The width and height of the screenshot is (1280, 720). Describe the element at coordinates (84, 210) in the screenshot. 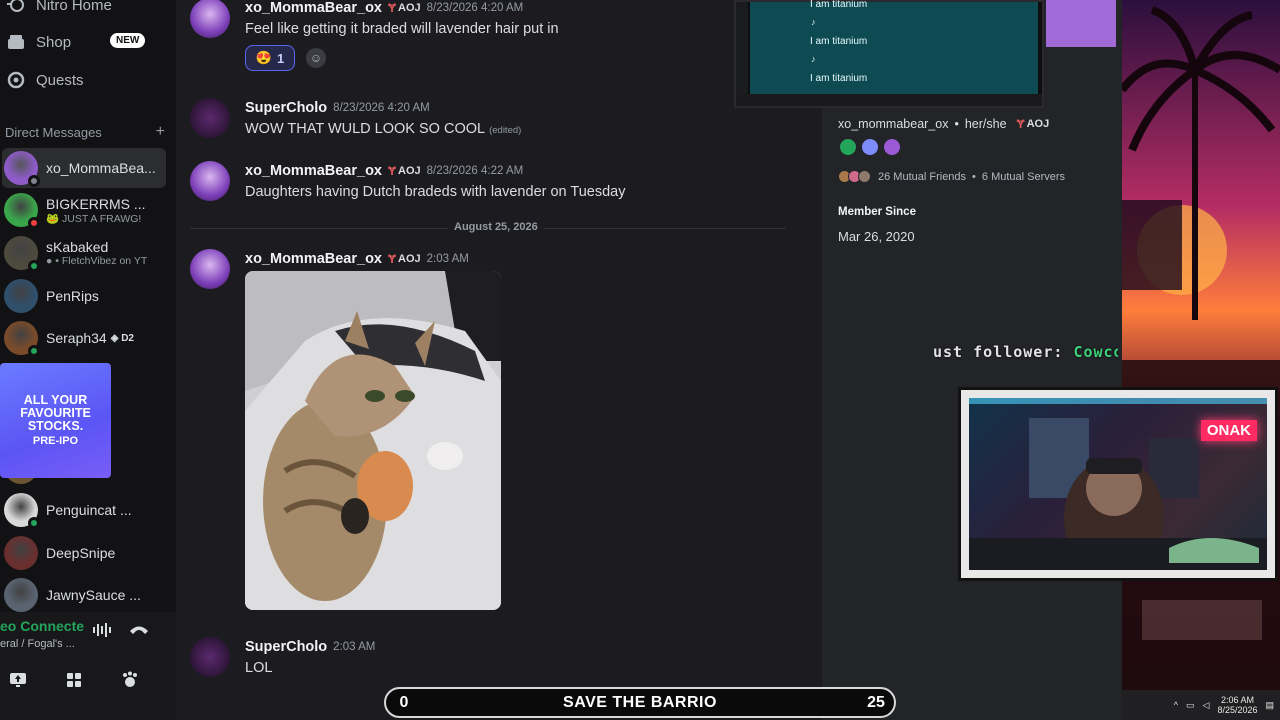

I see `dm-item: BIGKERRMS ... 🐸 JUST A FRAWG!` at that location.